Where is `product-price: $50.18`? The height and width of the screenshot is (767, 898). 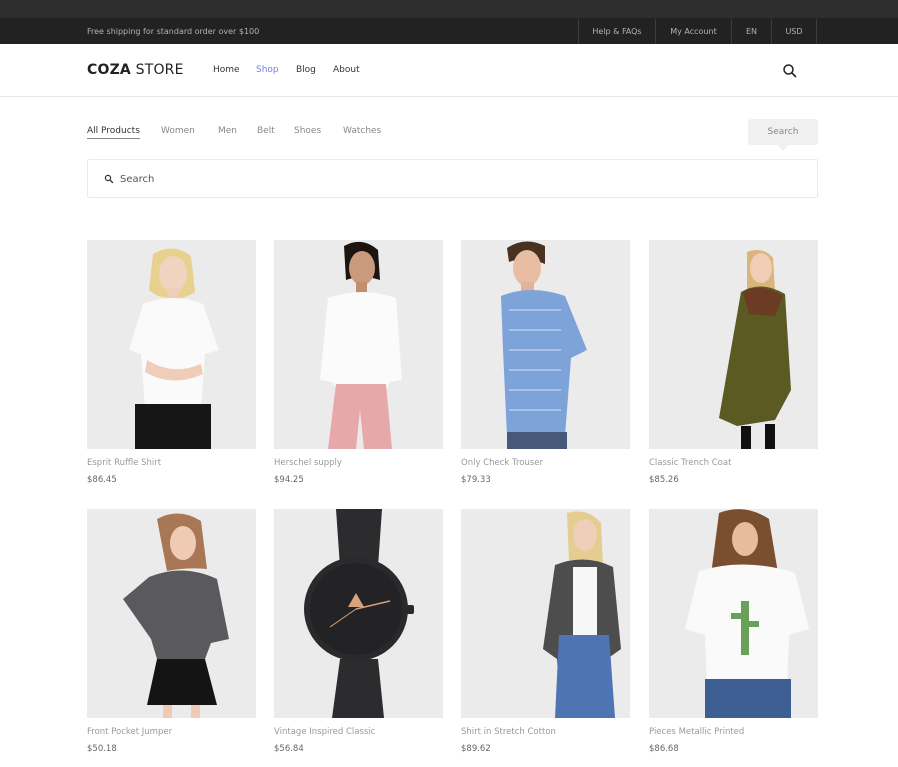 product-price: $50.18 is located at coordinates (102, 749).